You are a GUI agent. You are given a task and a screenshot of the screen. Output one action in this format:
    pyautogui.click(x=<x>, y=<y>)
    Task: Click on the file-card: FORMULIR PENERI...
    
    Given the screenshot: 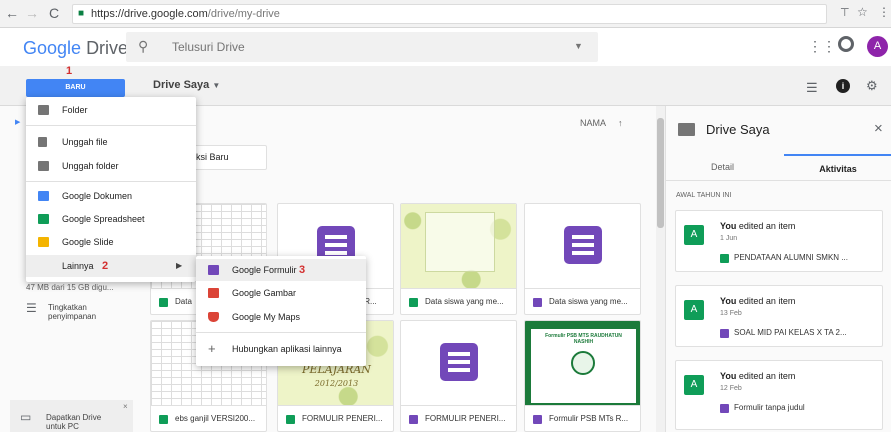 What is the action you would take?
    pyautogui.click(x=458, y=376)
    